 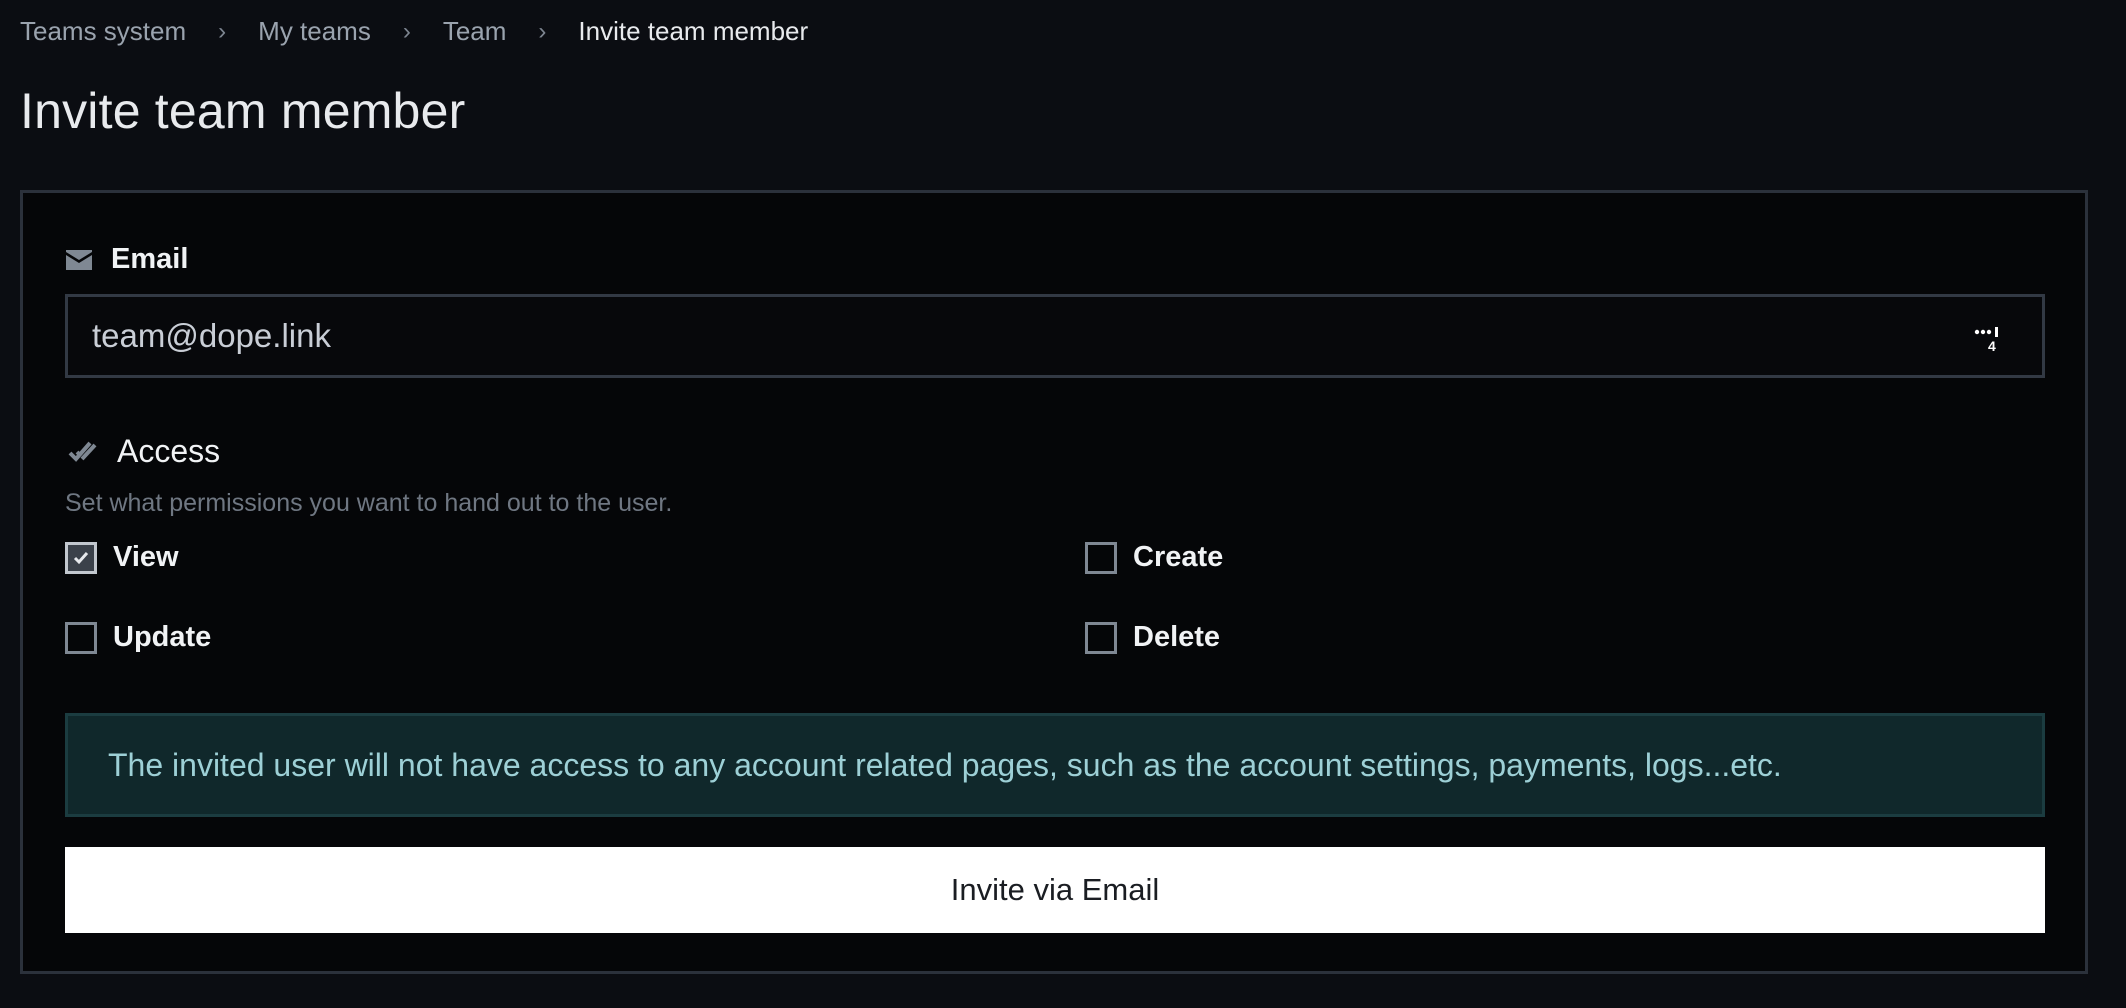 I want to click on permission-delete: Delete, so click(x=1152, y=637).